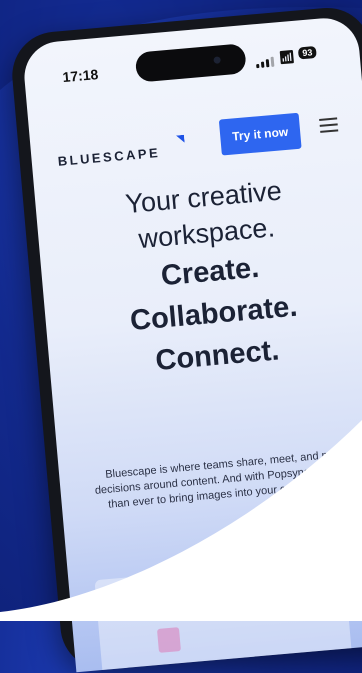 Image resolution: width=362 pixels, height=673 pixels. Describe the element at coordinates (80, 76) in the screenshot. I see `status-time: 17:18` at that location.